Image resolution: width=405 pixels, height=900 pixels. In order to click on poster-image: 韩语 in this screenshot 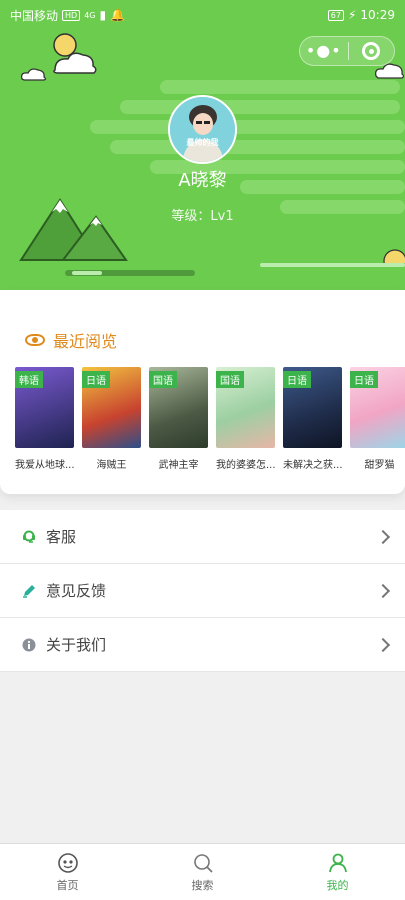, I will do `click(44, 407)`.